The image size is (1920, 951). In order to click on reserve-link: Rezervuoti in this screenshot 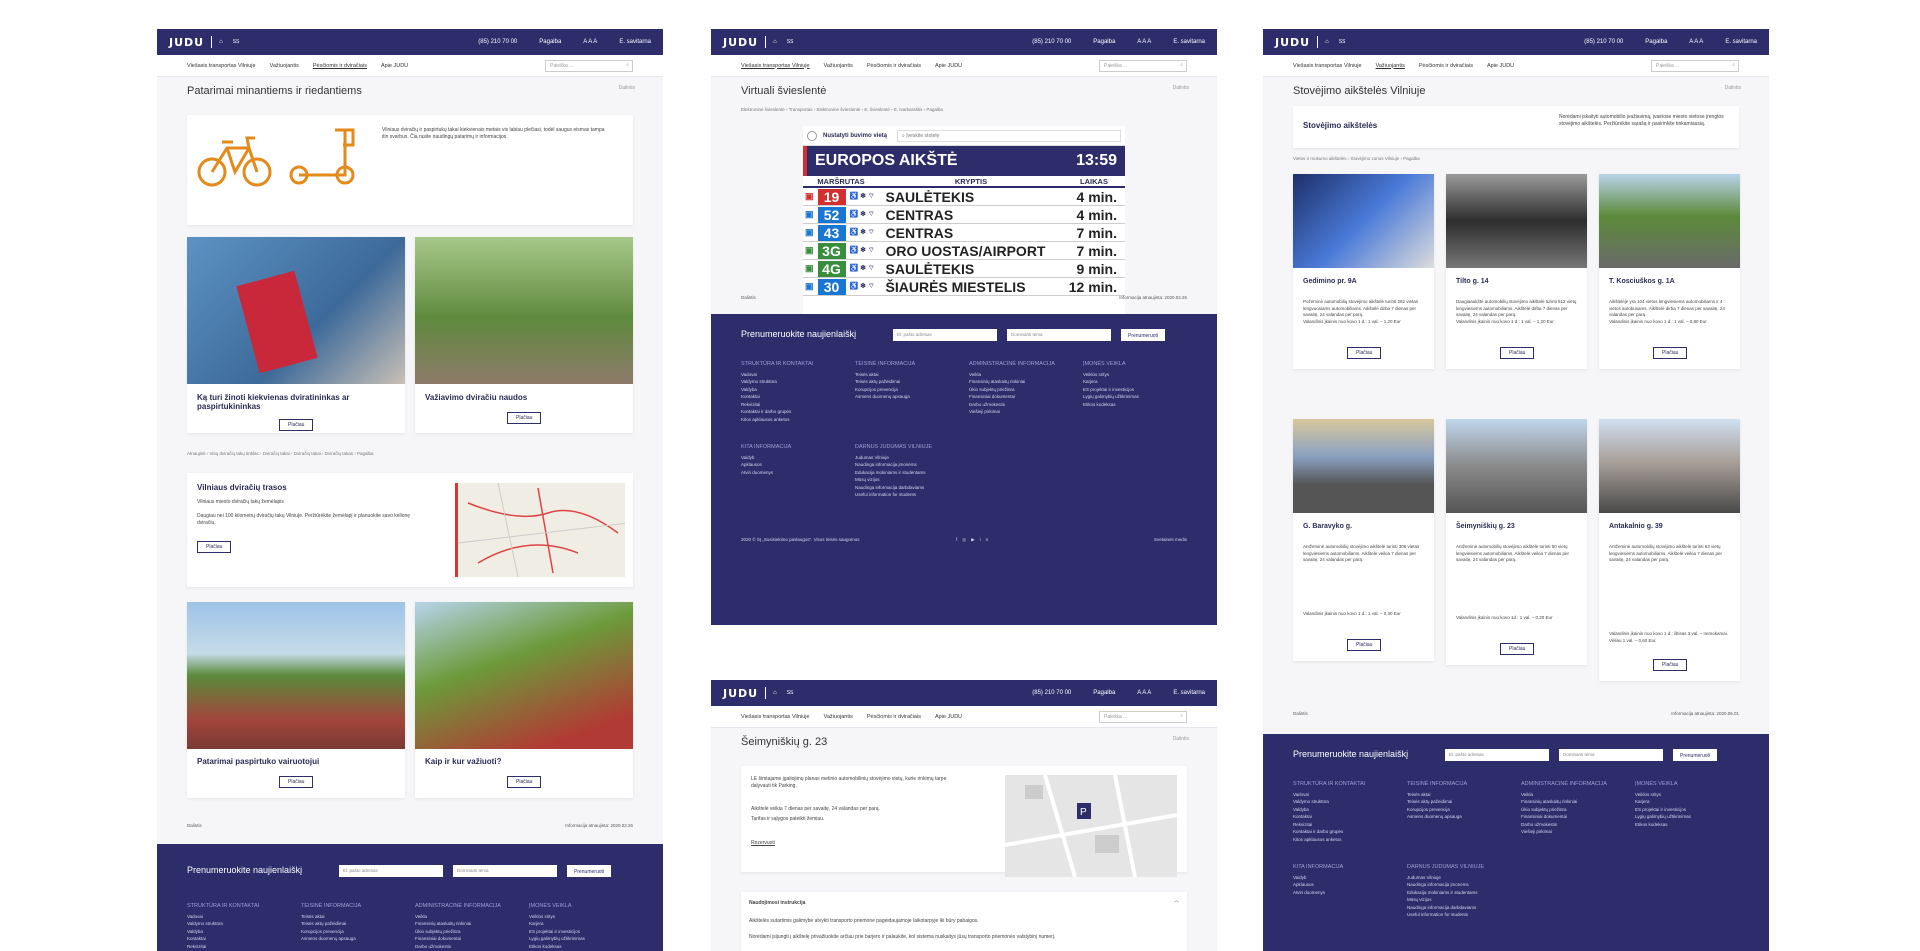, I will do `click(763, 843)`.